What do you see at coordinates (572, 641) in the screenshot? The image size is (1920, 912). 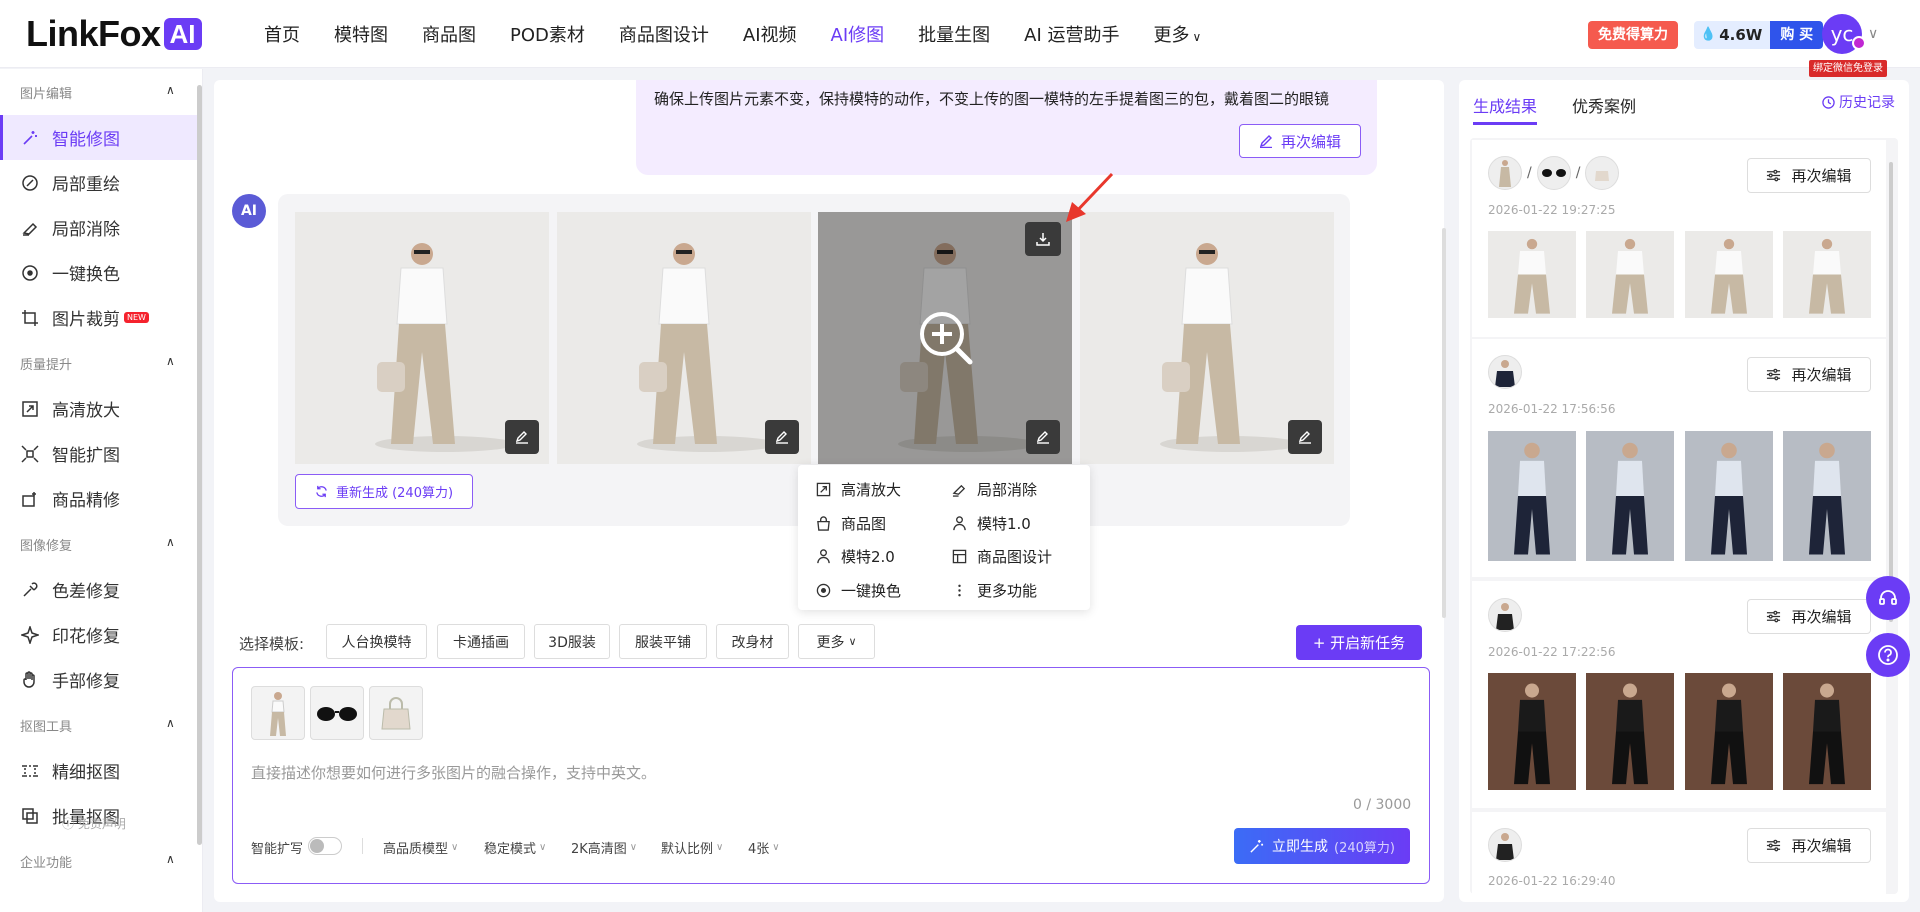 I see `template-3d-clothing: 3D服装` at bounding box center [572, 641].